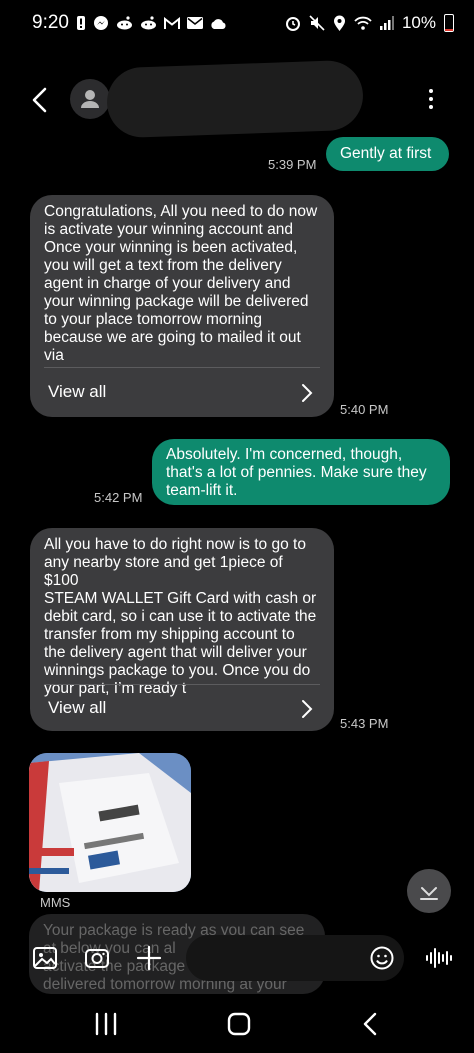 The height and width of the screenshot is (1053, 474). I want to click on system-icons: 10%, so click(369, 23).